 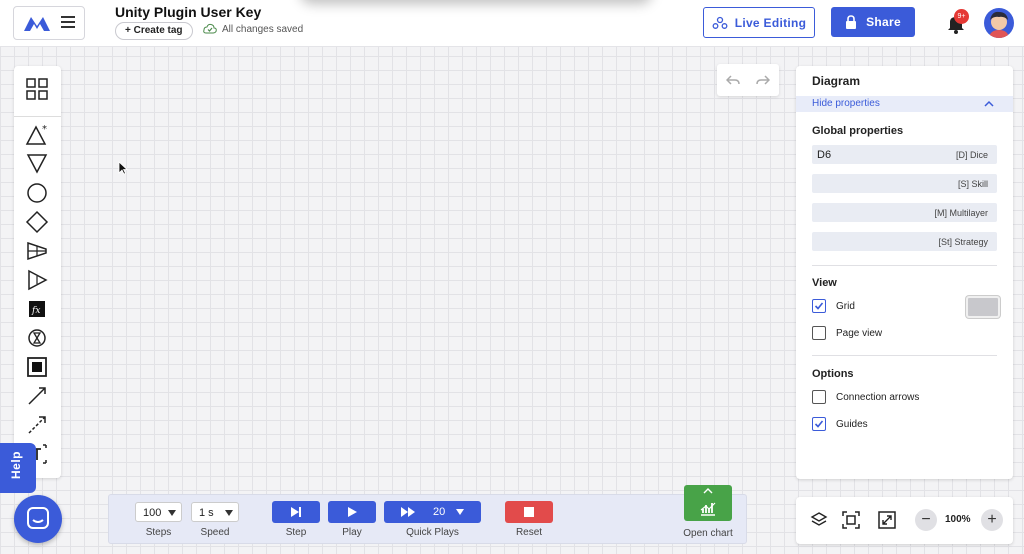 What do you see at coordinates (206, 513) in the screenshot?
I see `speed-value: 1 s` at bounding box center [206, 513].